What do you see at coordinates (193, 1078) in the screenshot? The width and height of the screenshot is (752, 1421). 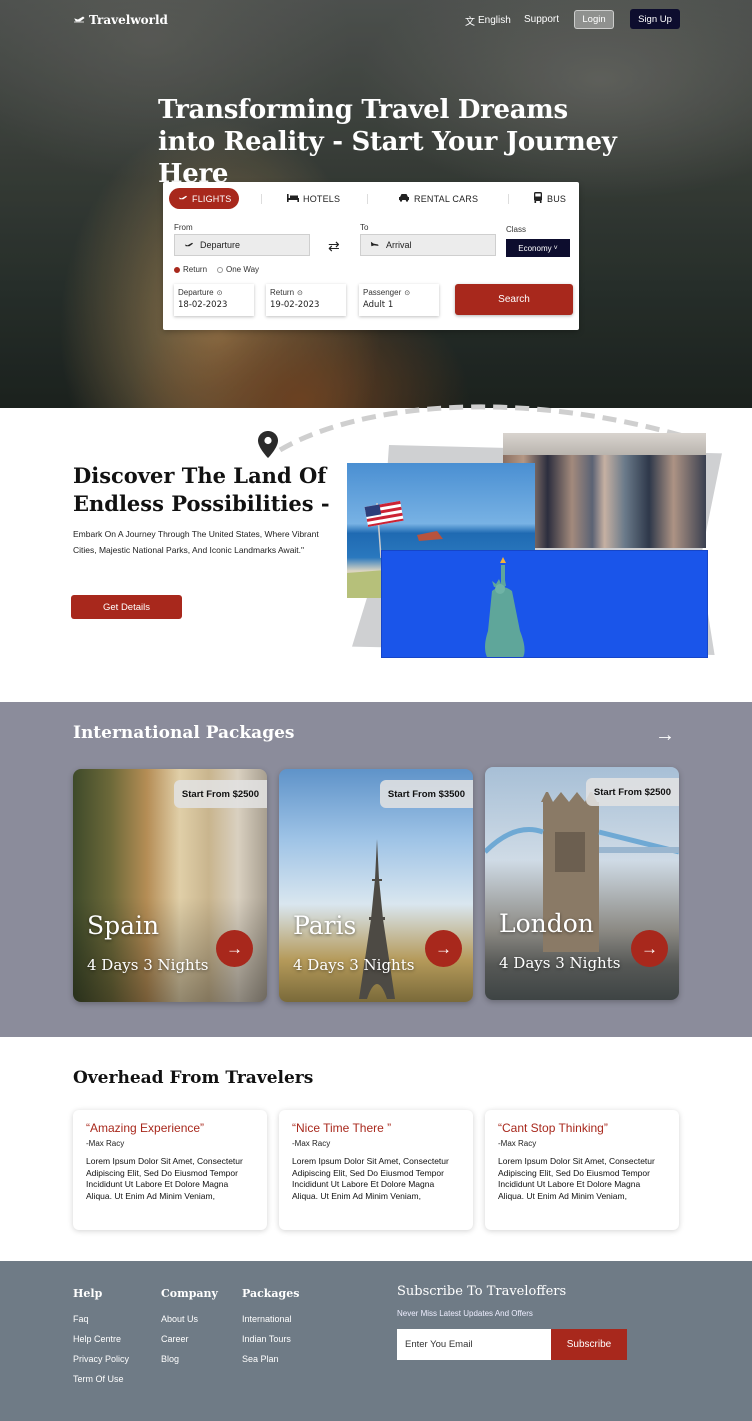 I see `travelers-title: Overhead From Travelers` at bounding box center [193, 1078].